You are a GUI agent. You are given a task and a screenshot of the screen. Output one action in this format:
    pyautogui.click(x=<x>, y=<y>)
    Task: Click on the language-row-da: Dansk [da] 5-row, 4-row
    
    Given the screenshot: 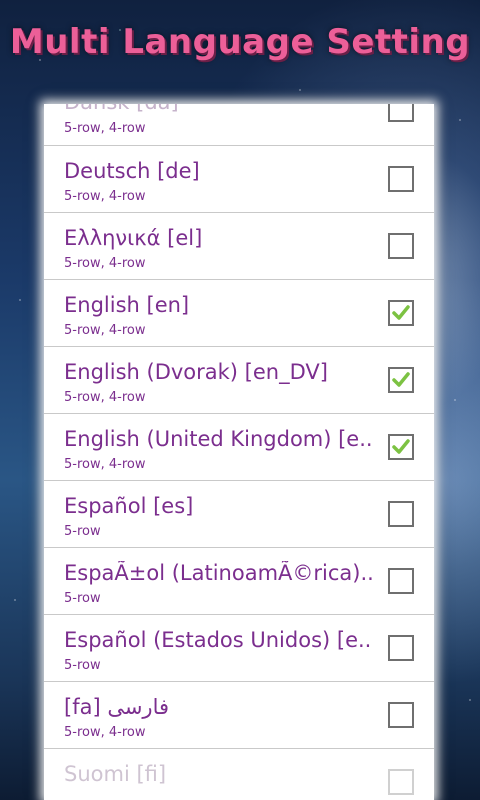 What is the action you would take?
    pyautogui.click(x=239, y=125)
    